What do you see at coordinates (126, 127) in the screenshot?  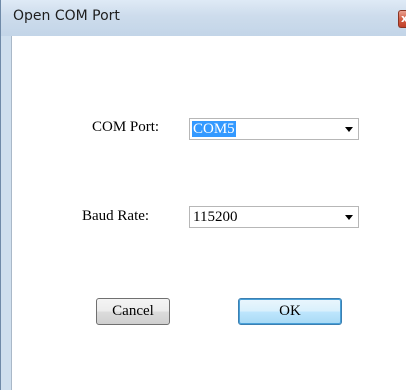 I see `com-port-label: COM Port:` at bounding box center [126, 127].